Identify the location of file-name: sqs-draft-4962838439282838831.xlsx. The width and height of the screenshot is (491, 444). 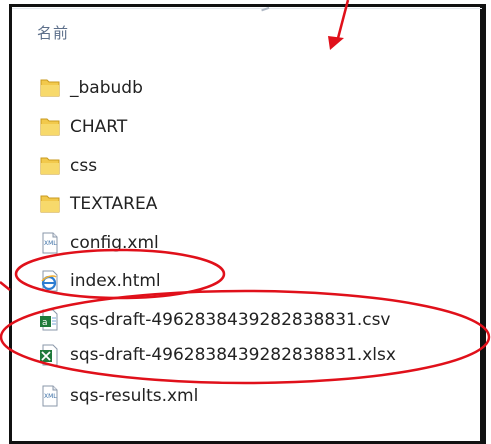
(233, 355).